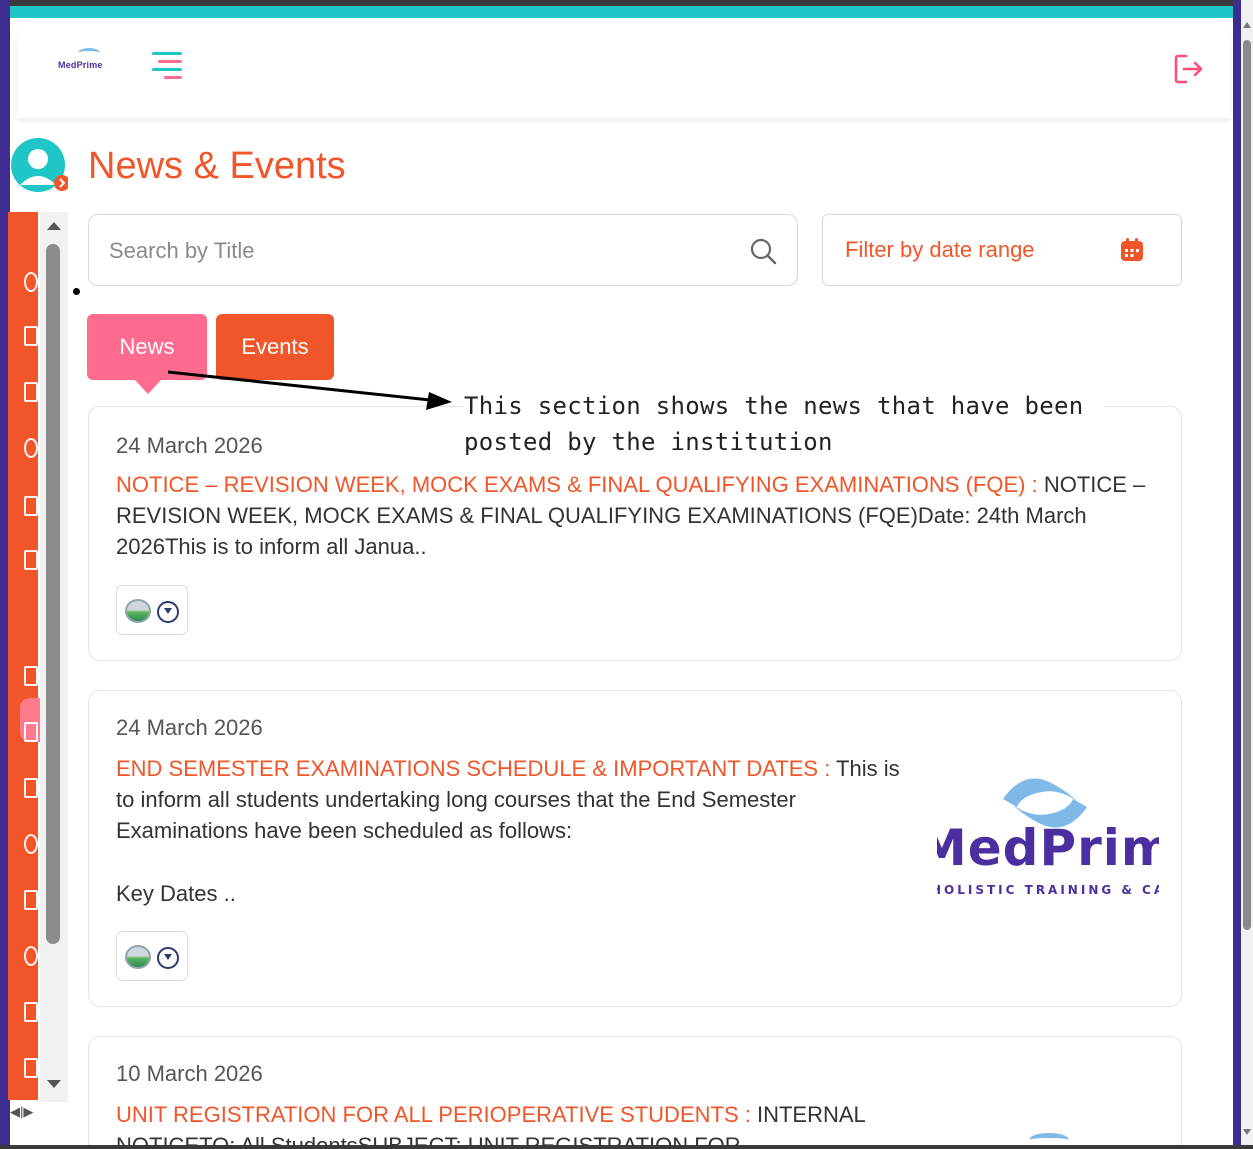  I want to click on sidebar-table-icon, so click(31, 788).